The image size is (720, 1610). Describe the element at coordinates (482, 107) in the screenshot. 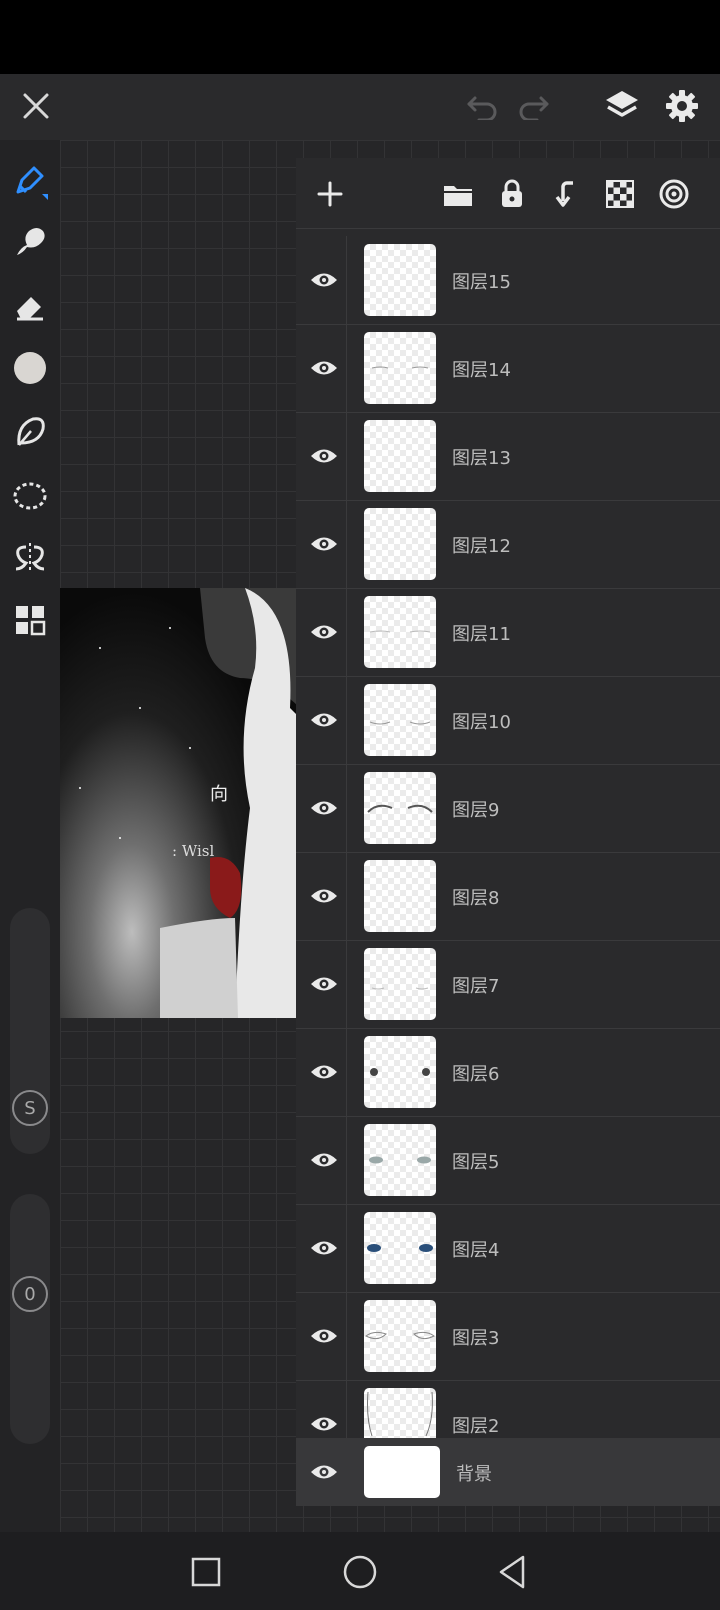

I see `undo-icon` at that location.